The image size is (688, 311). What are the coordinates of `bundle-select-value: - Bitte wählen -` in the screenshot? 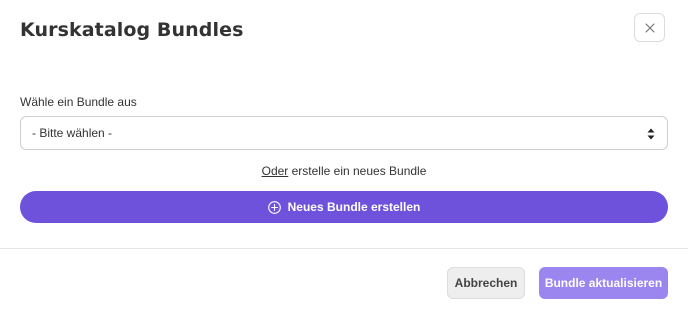 It's located at (72, 133).